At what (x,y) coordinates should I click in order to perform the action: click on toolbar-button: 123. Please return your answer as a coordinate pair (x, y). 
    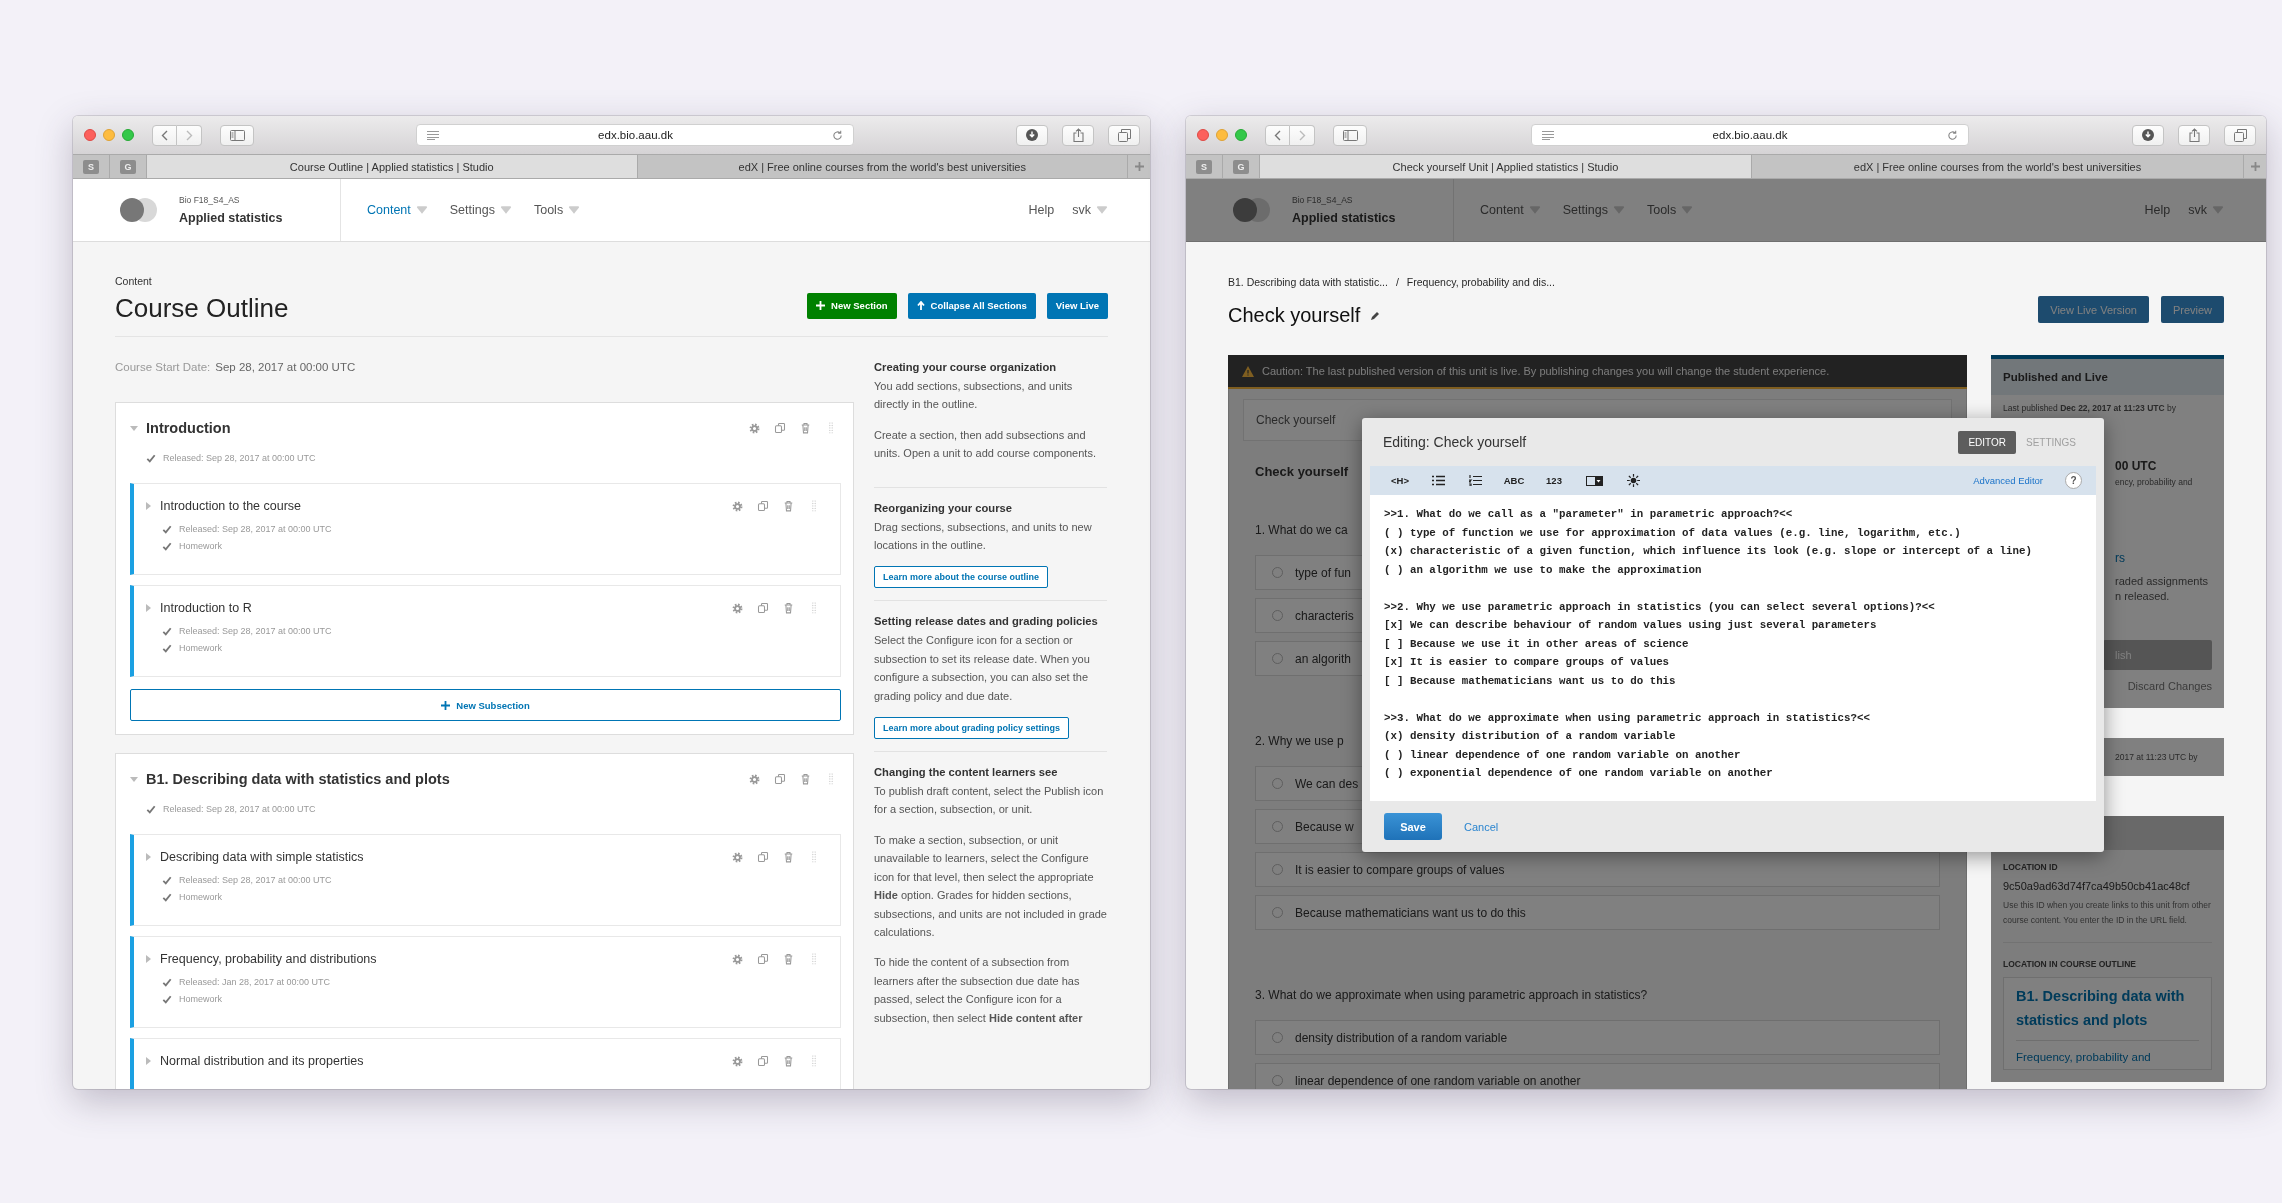
    Looking at the image, I should click on (1554, 480).